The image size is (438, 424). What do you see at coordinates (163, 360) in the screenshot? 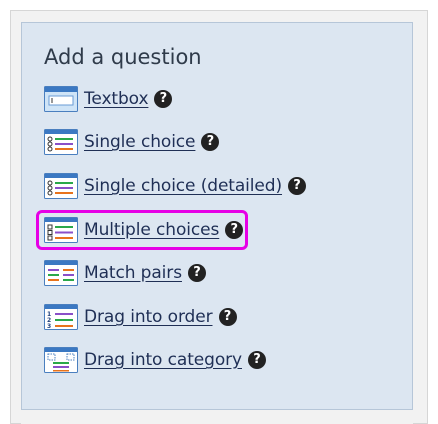
I see `question-type-label: Drag into category` at bounding box center [163, 360].